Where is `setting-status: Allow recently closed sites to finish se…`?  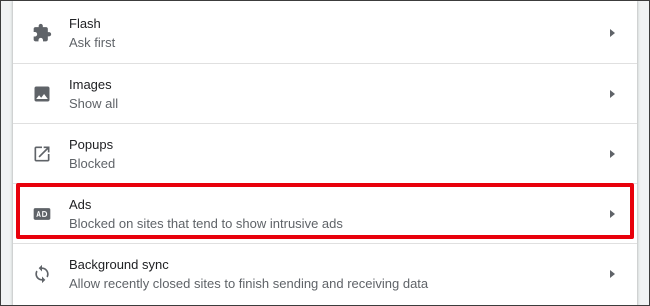
setting-status: Allow recently closed sites to finish se… is located at coordinates (249, 283).